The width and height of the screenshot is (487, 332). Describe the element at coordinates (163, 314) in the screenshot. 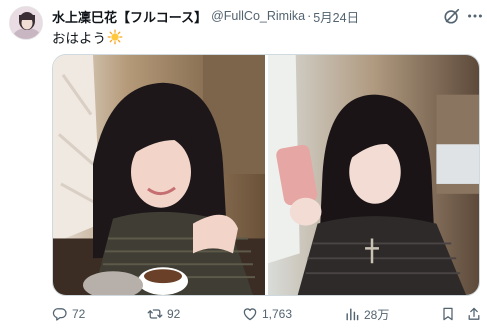

I see `retweet-button: 92` at that location.